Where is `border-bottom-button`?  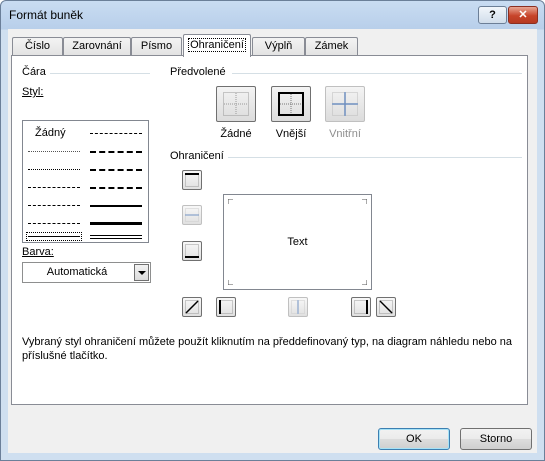 border-bottom-button is located at coordinates (192, 251).